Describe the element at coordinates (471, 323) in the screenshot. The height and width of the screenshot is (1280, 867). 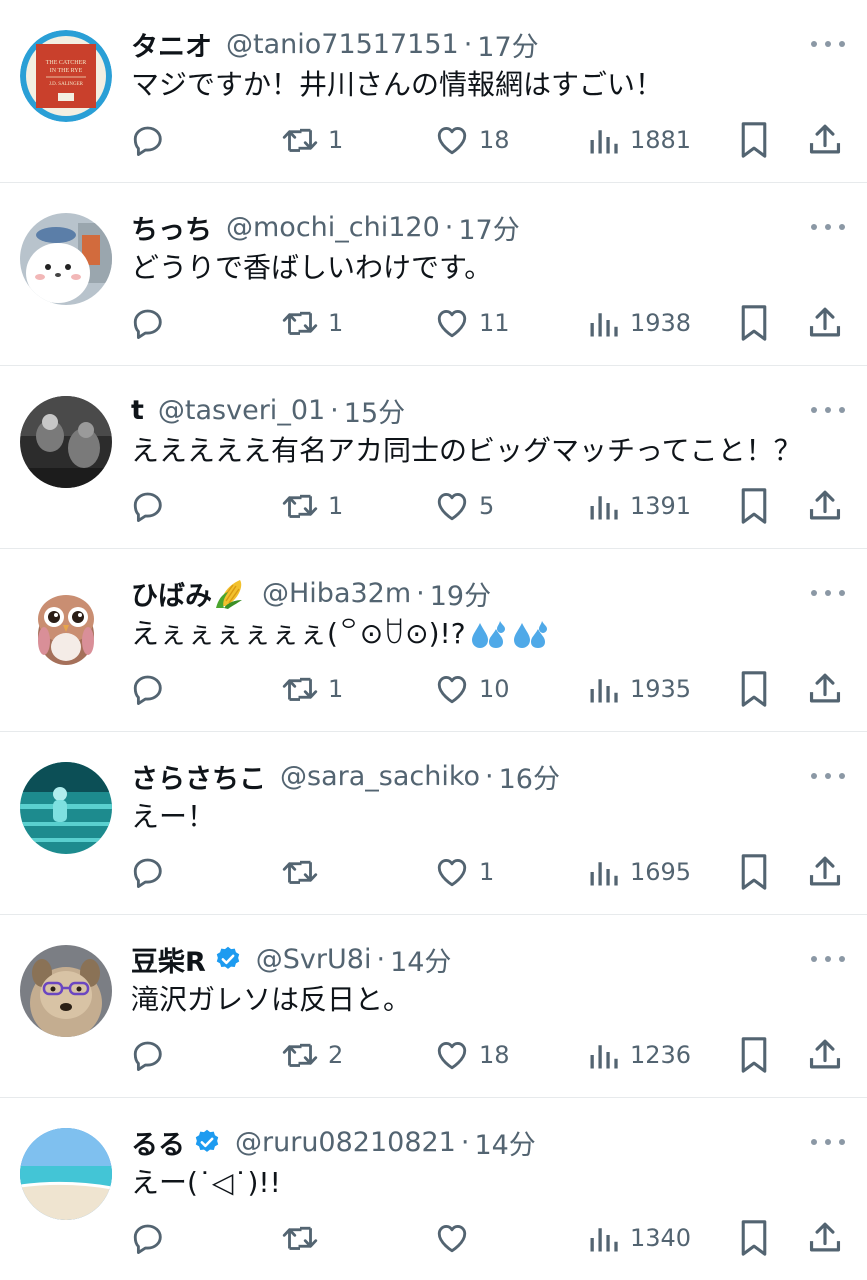
I see `like-button: 11` at that location.